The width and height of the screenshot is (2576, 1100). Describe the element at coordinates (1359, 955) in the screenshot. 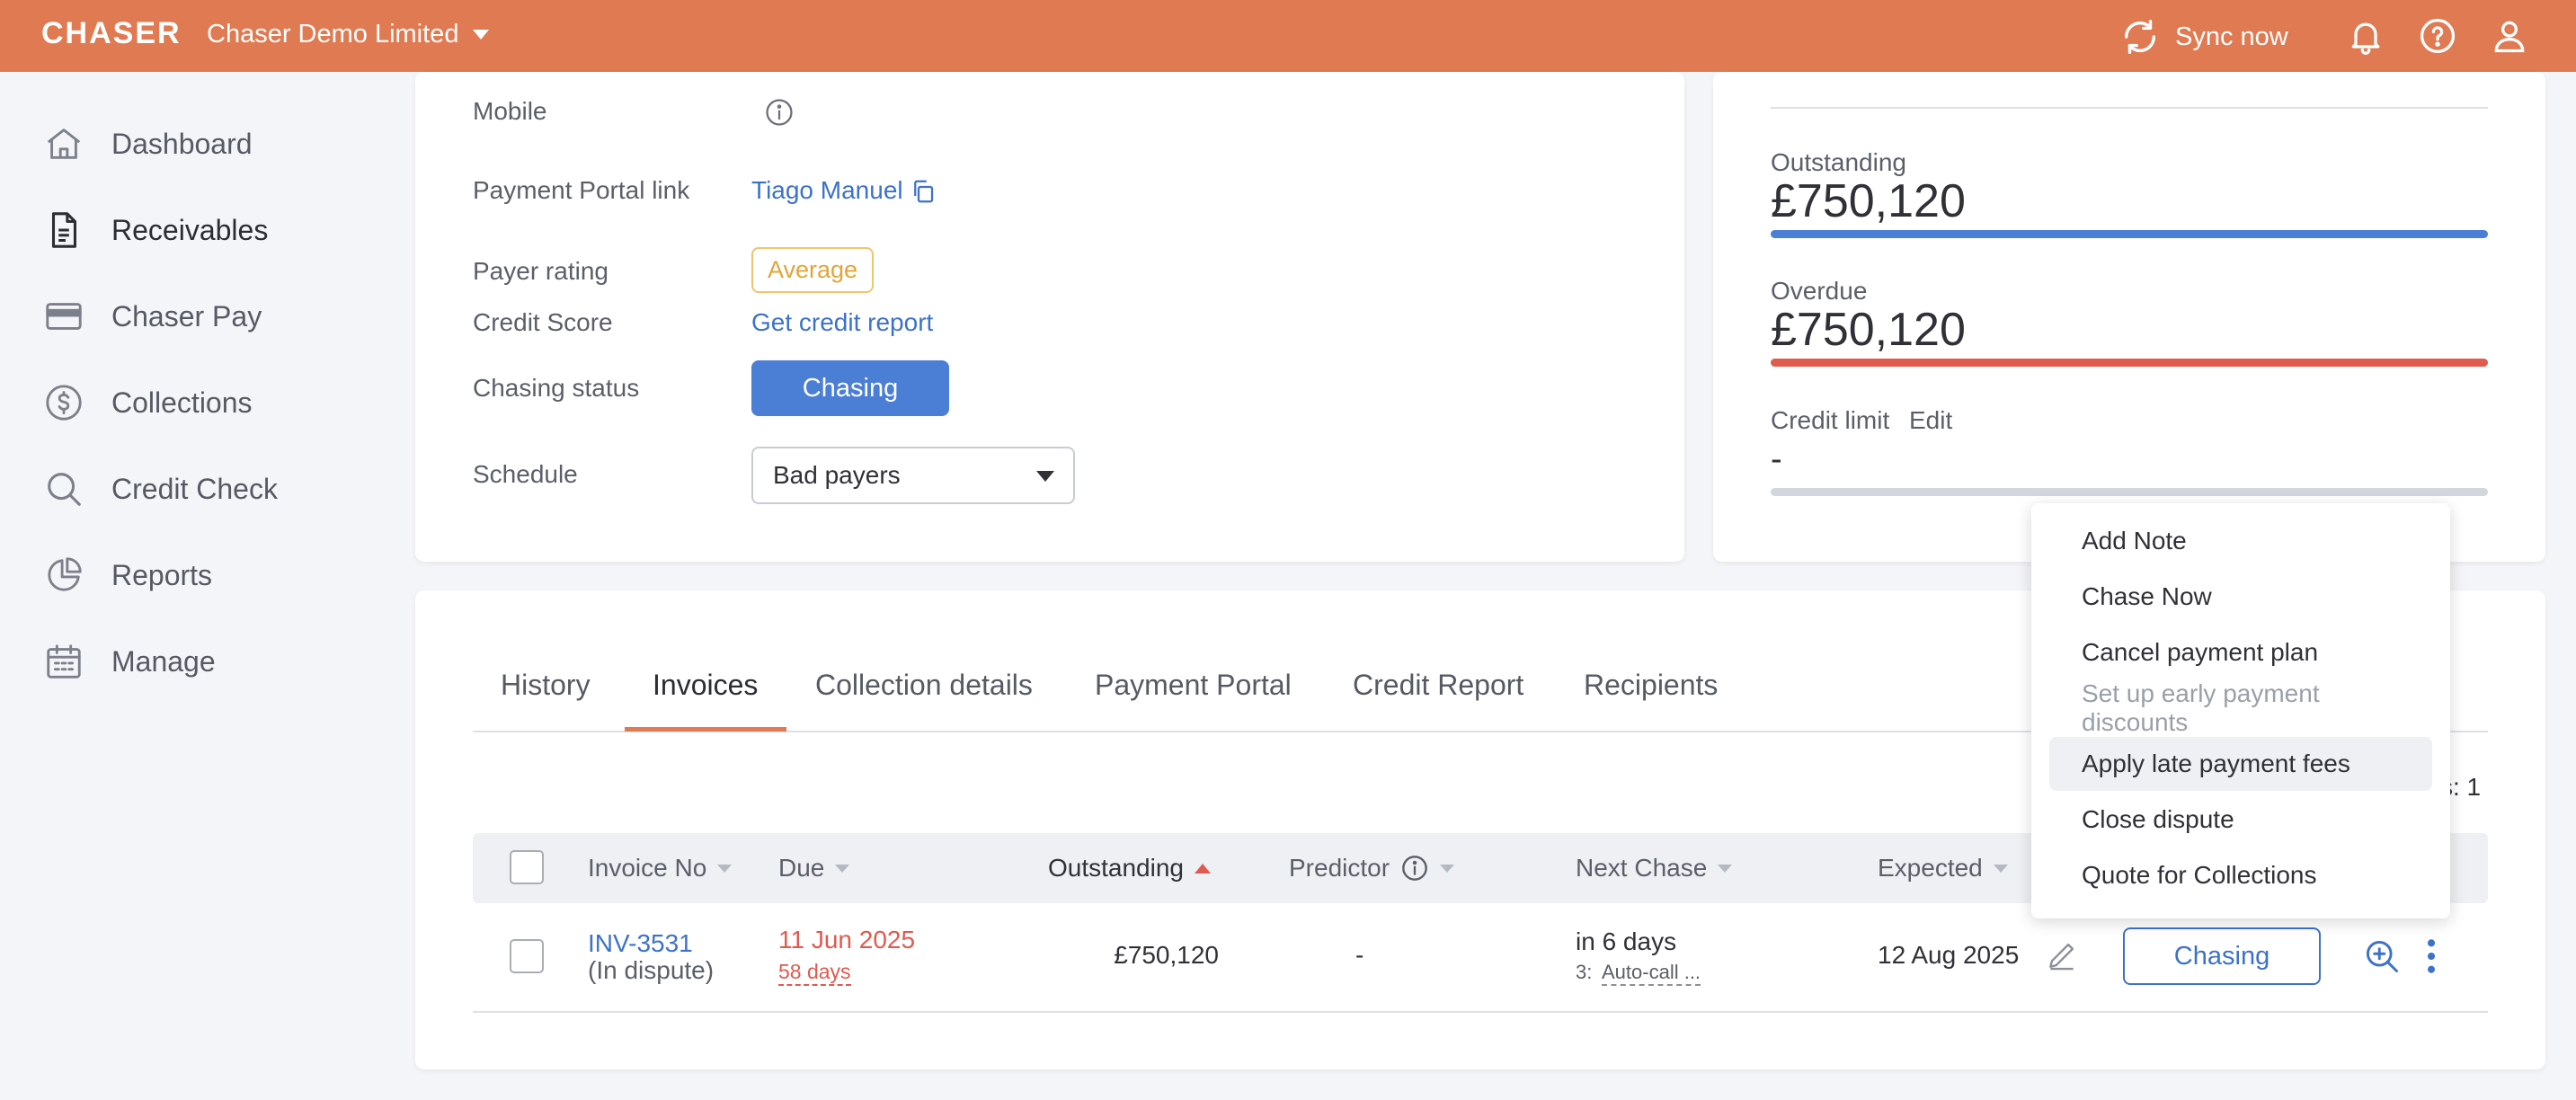

I see `predictor-value: -` at that location.